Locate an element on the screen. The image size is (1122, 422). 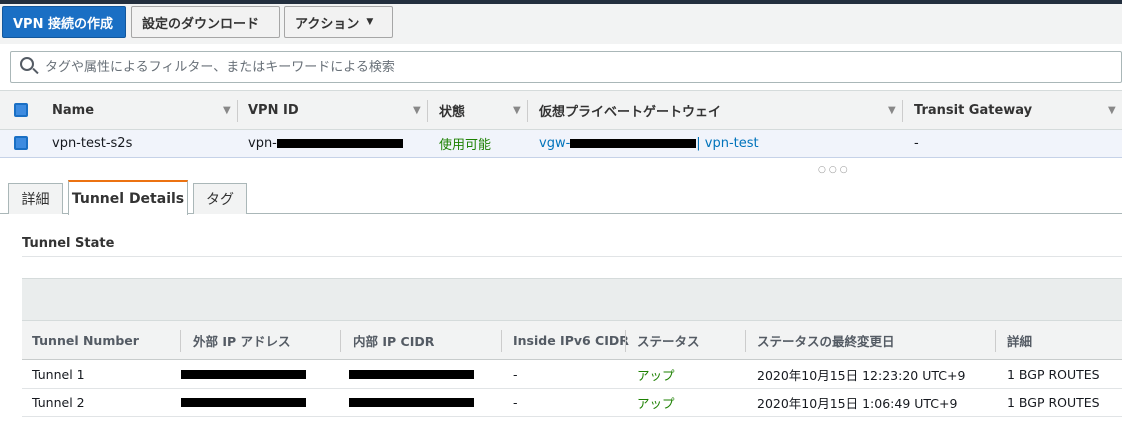
tunnel-state-title: Tunnel State is located at coordinates (68, 243).